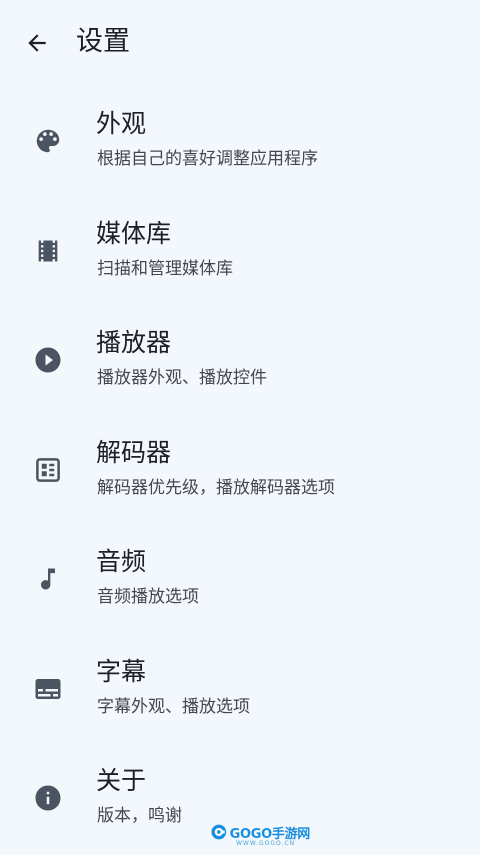  What do you see at coordinates (182, 378) in the screenshot?
I see `settings-item-subtitle: 播放器外观、播放控件` at bounding box center [182, 378].